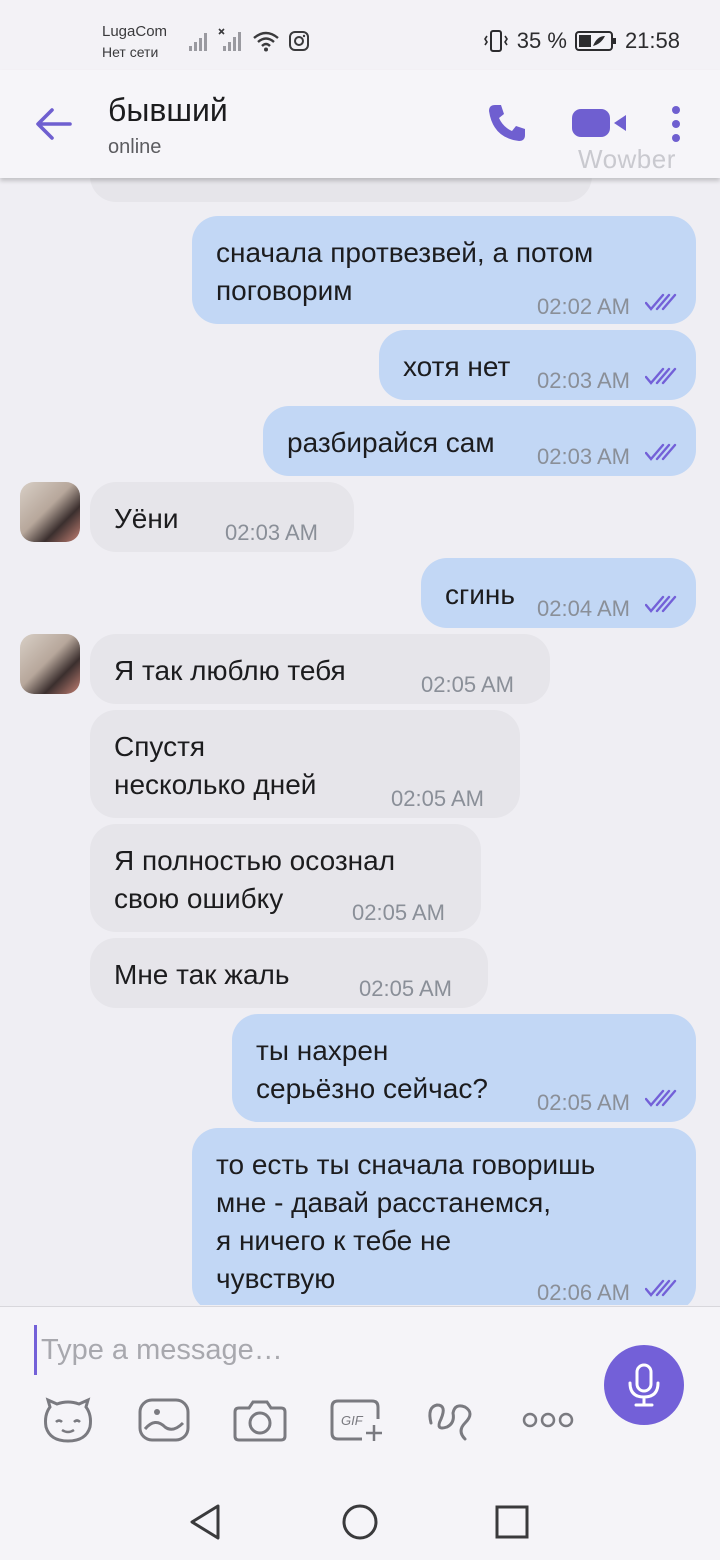 The image size is (720, 1560). I want to click on outgoing-message: ты нахрен серьёзно сейчас? 02:05 AM, so click(464, 1068).